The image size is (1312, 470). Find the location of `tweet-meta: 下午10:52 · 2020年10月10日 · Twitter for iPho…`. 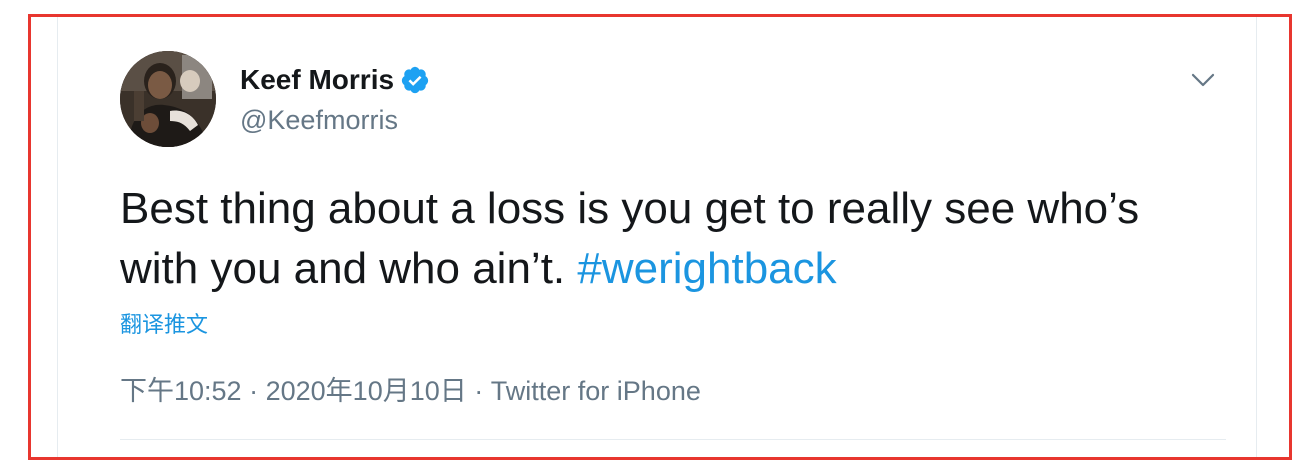

tweet-meta: 下午10:52 · 2020年10月10日 · Twitter for iPho… is located at coordinates (410, 391).